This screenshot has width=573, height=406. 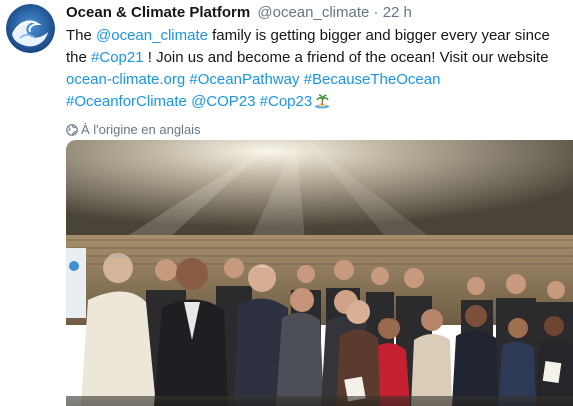 What do you see at coordinates (316, 130) in the screenshot?
I see `translate-link: À l'origine en anglais` at bounding box center [316, 130].